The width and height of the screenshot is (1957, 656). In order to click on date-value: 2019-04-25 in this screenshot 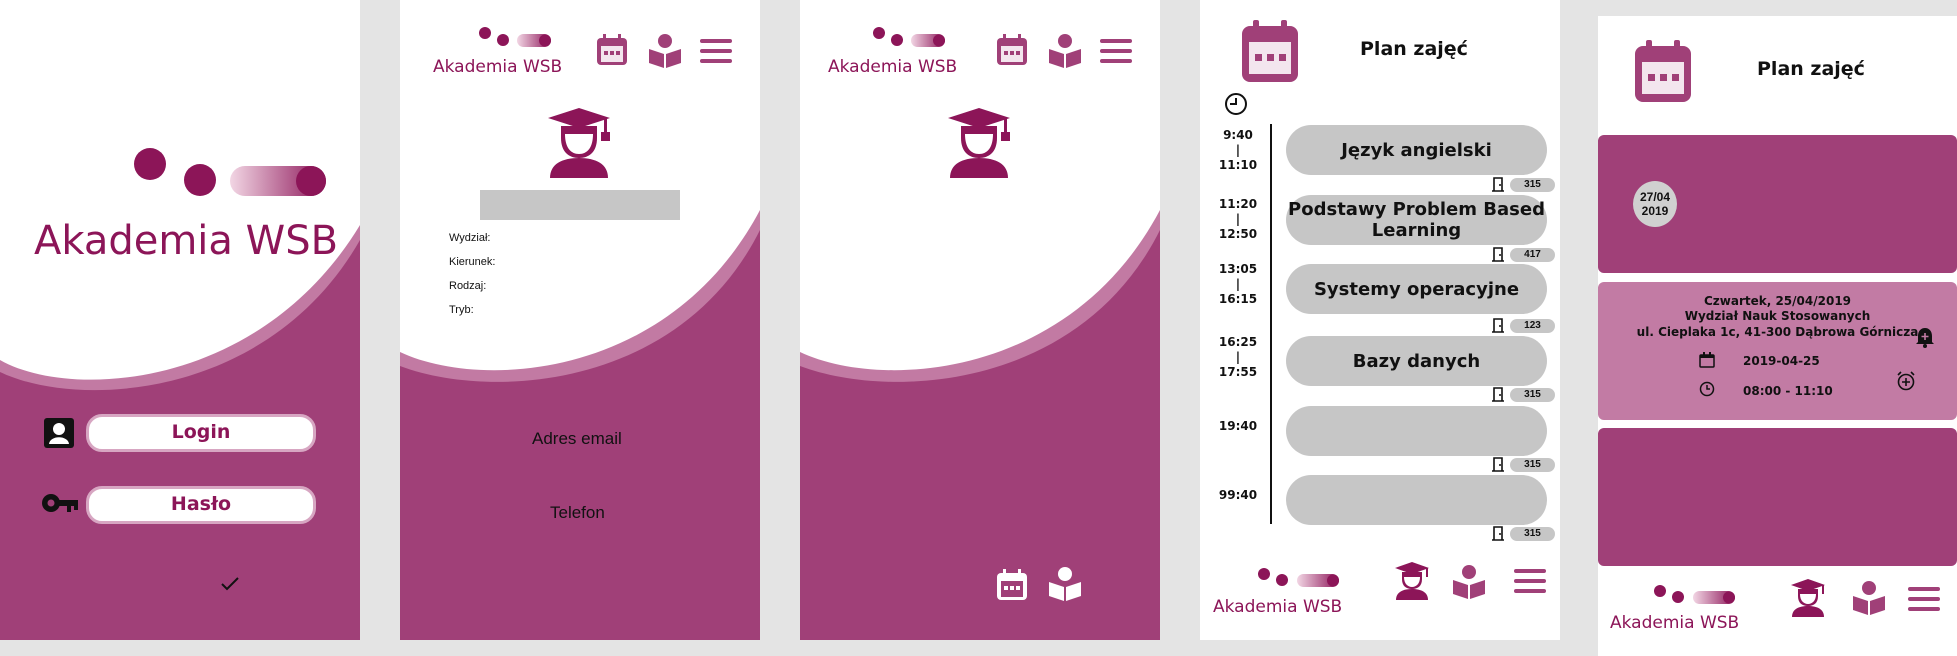, I will do `click(1781, 361)`.